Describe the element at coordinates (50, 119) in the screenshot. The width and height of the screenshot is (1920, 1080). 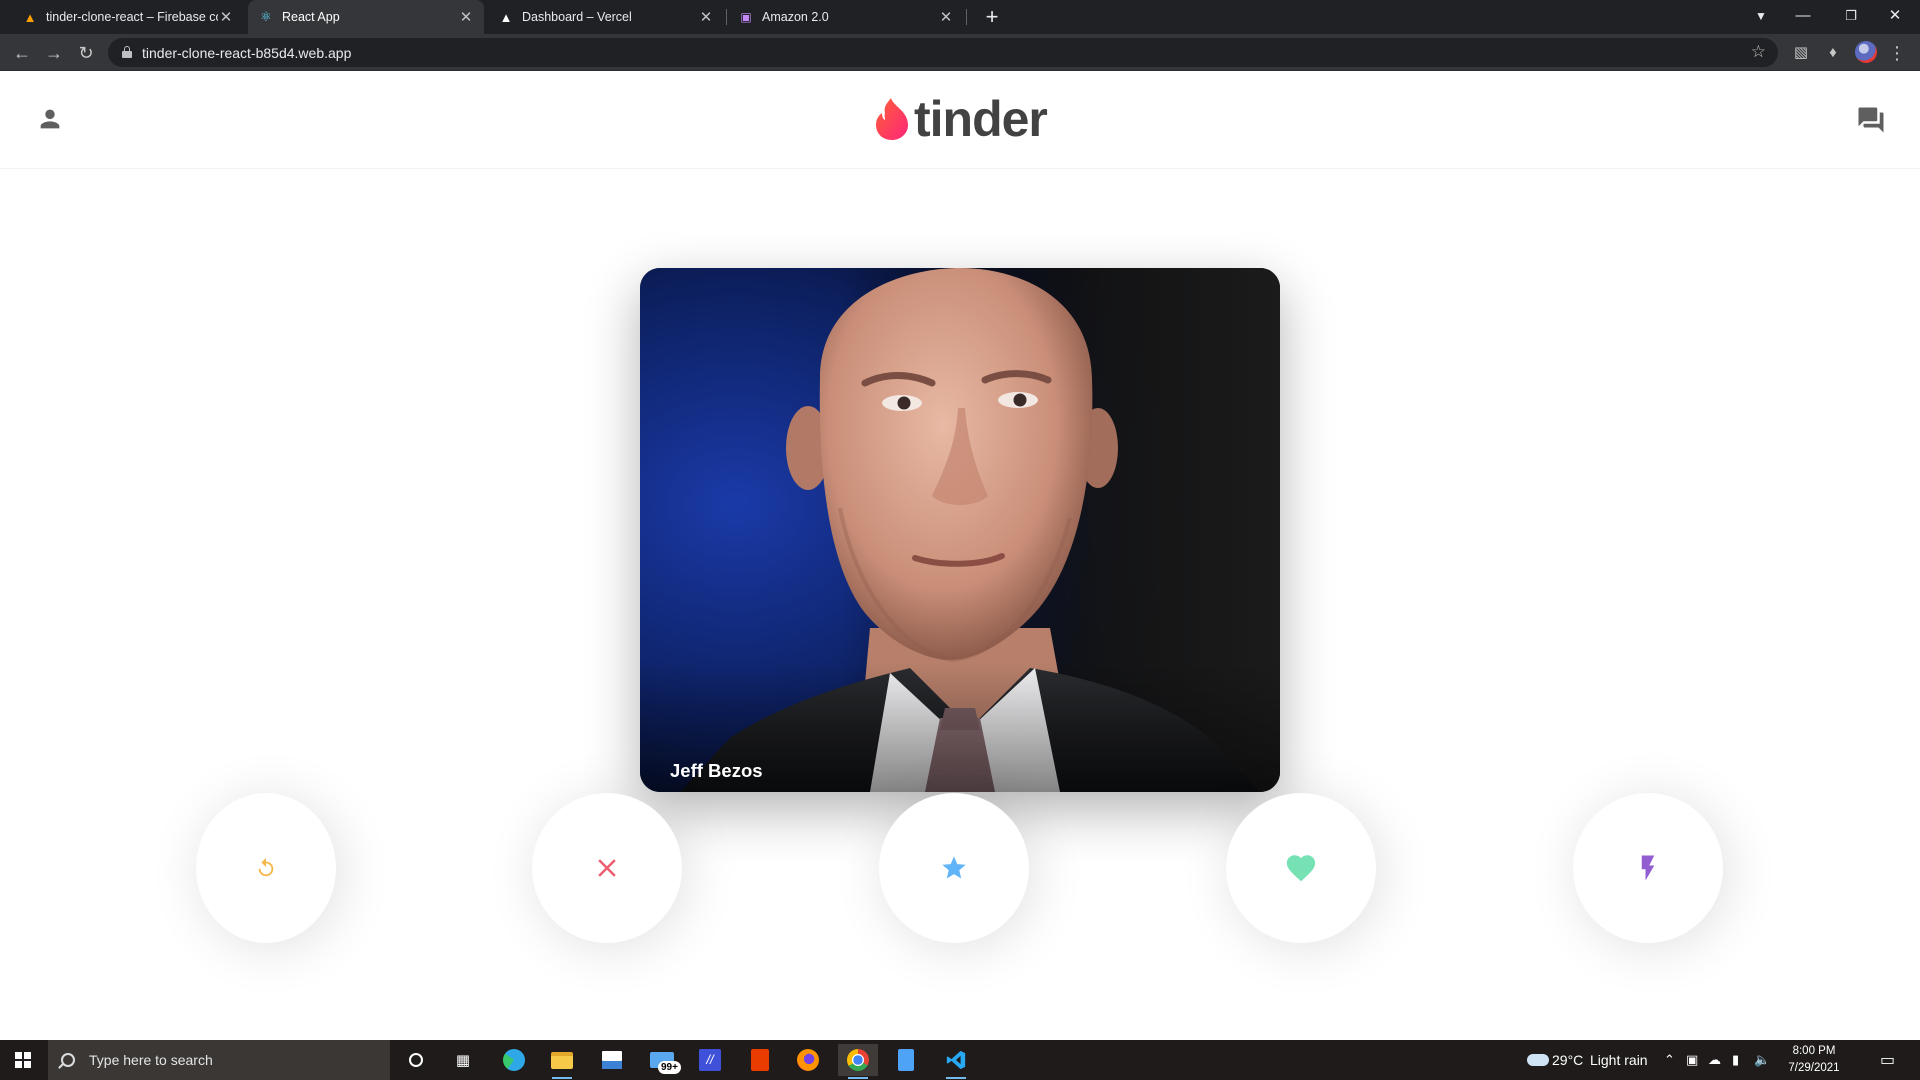
I see `person-icon` at that location.